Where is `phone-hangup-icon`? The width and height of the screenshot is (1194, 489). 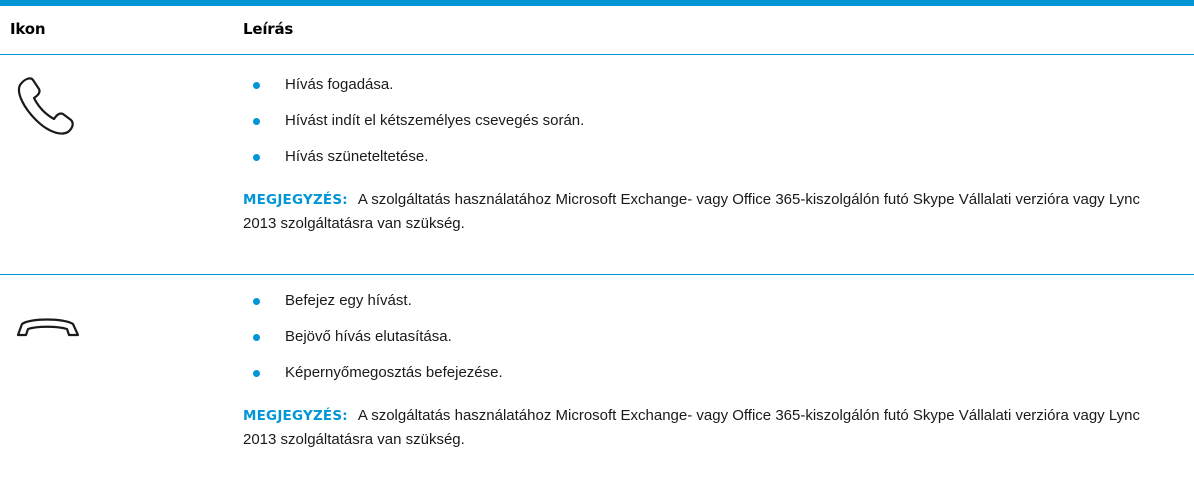 phone-hangup-icon is located at coordinates (48, 330).